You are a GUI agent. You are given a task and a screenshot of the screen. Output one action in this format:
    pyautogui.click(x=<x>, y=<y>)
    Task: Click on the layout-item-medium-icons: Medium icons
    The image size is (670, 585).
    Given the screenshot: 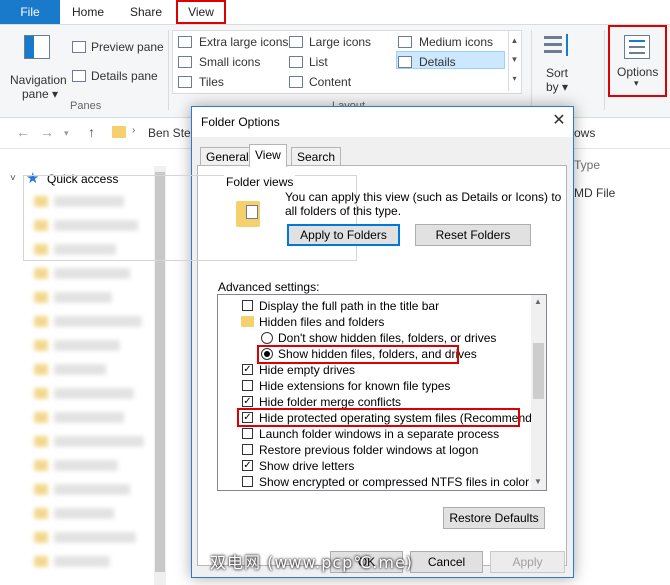 What is the action you would take?
    pyautogui.click(x=448, y=42)
    